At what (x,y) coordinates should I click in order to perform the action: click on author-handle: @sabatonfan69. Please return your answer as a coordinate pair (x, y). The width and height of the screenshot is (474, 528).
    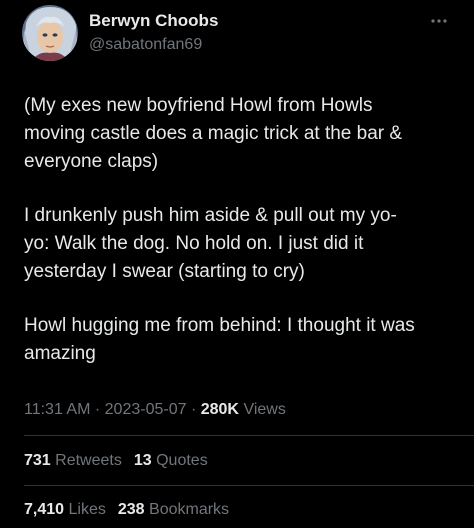
    Looking at the image, I should click on (145, 45).